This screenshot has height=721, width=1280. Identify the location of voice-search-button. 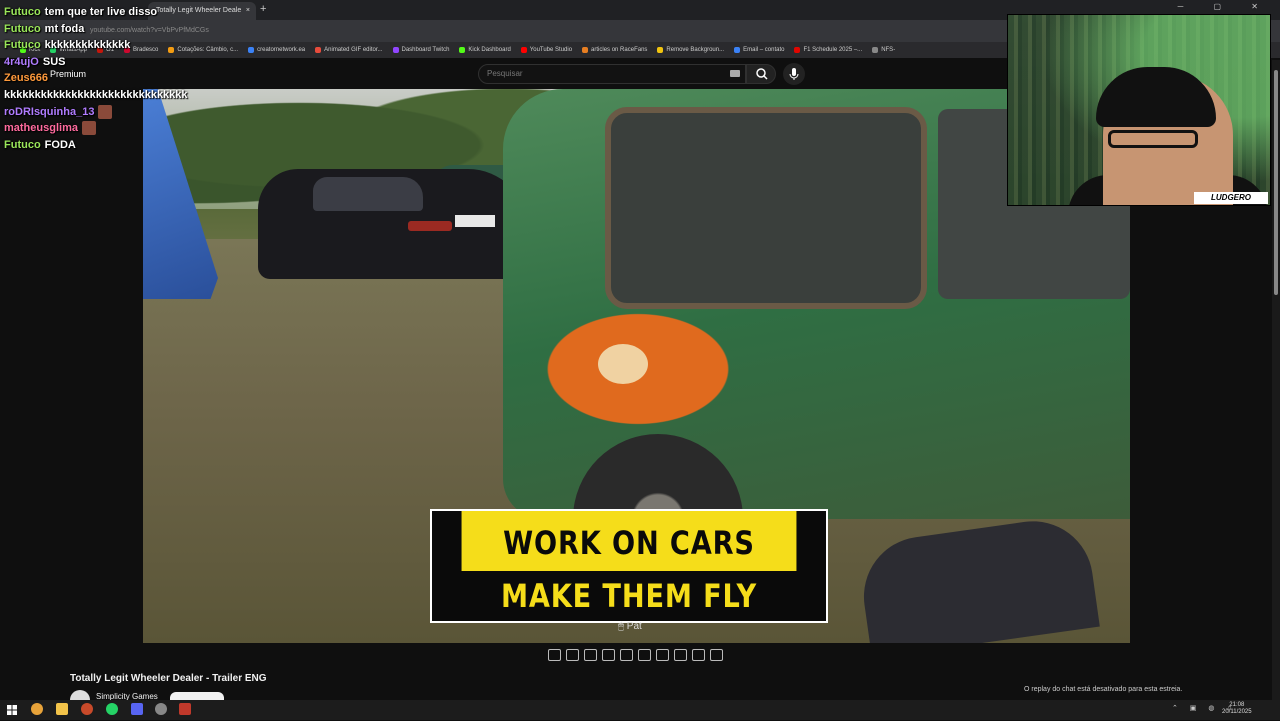
(794, 74).